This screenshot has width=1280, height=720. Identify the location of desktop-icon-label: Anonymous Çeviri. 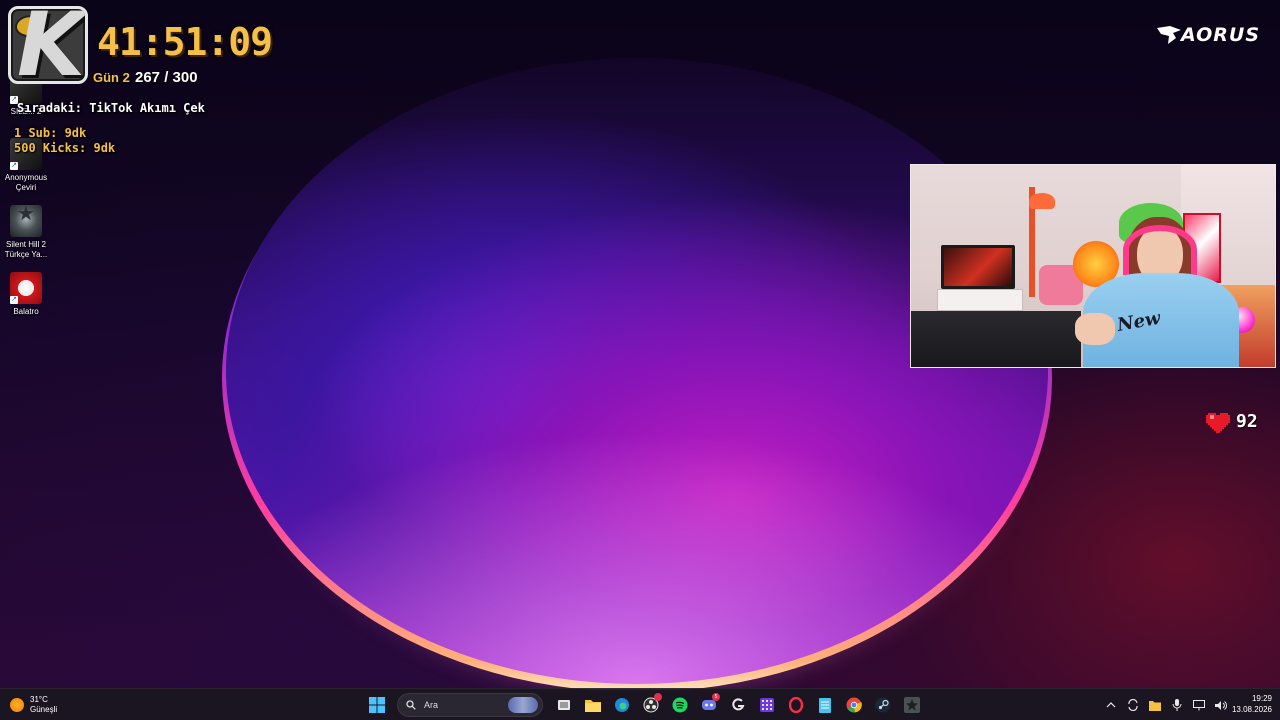
(26, 182).